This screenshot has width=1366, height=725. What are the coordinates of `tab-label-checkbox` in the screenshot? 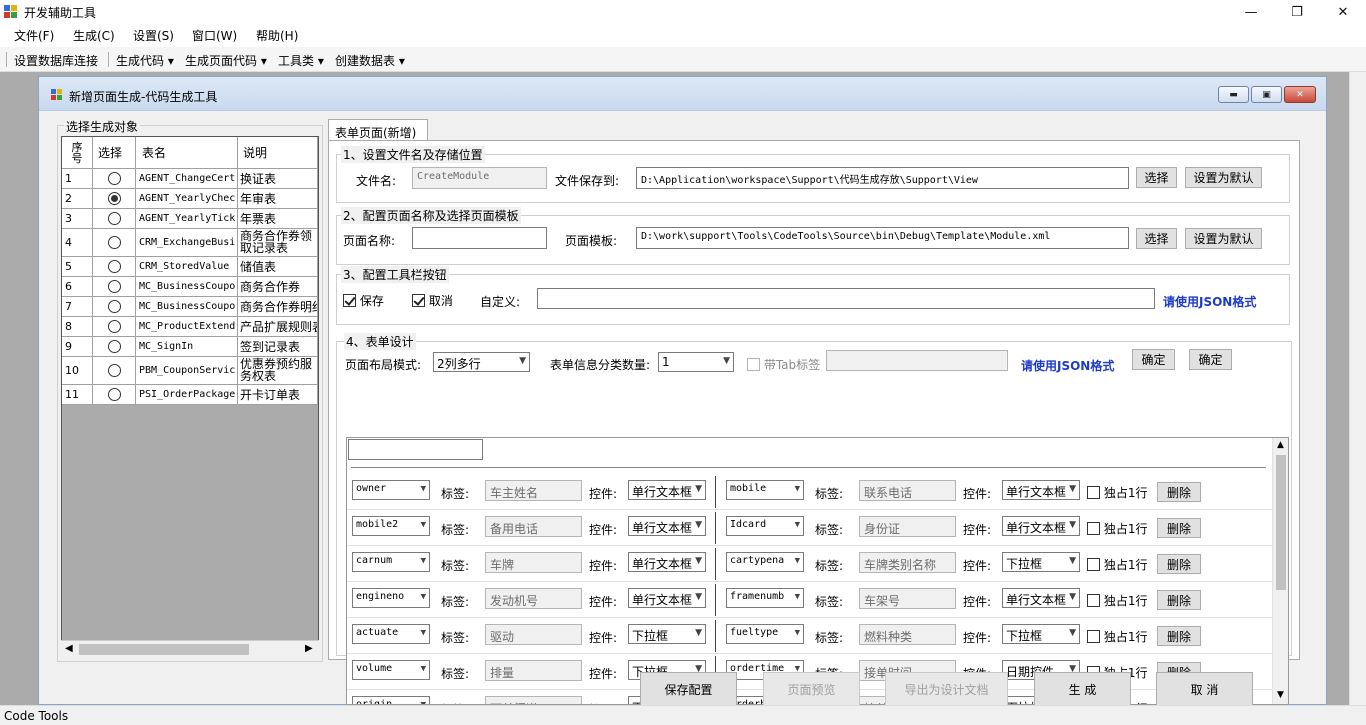 It's located at (753, 364).